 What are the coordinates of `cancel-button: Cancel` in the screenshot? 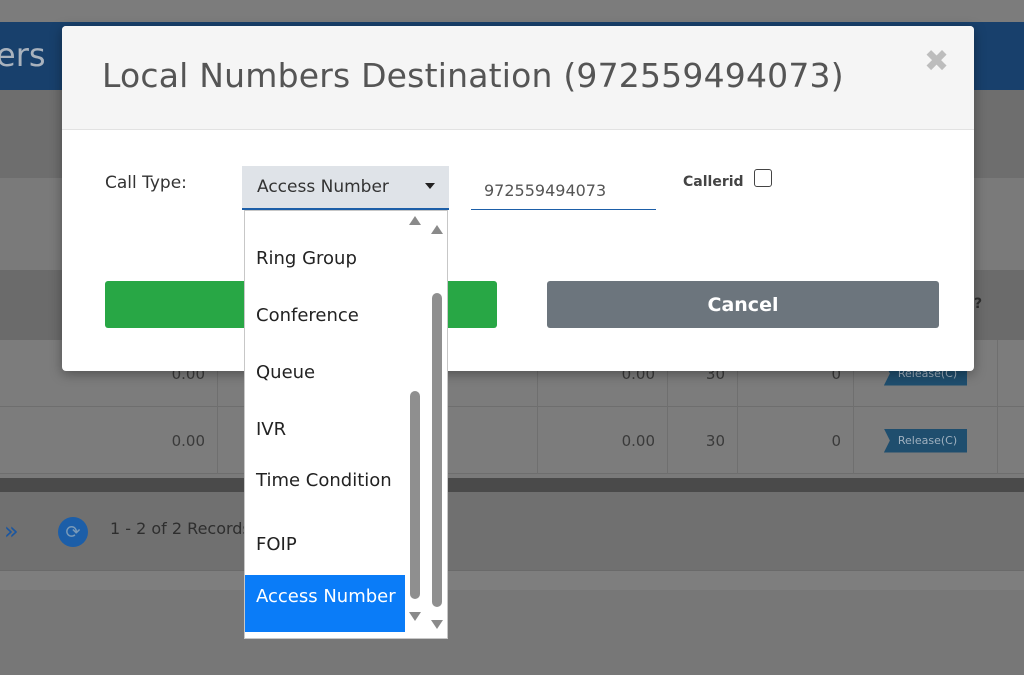 It's located at (743, 304).